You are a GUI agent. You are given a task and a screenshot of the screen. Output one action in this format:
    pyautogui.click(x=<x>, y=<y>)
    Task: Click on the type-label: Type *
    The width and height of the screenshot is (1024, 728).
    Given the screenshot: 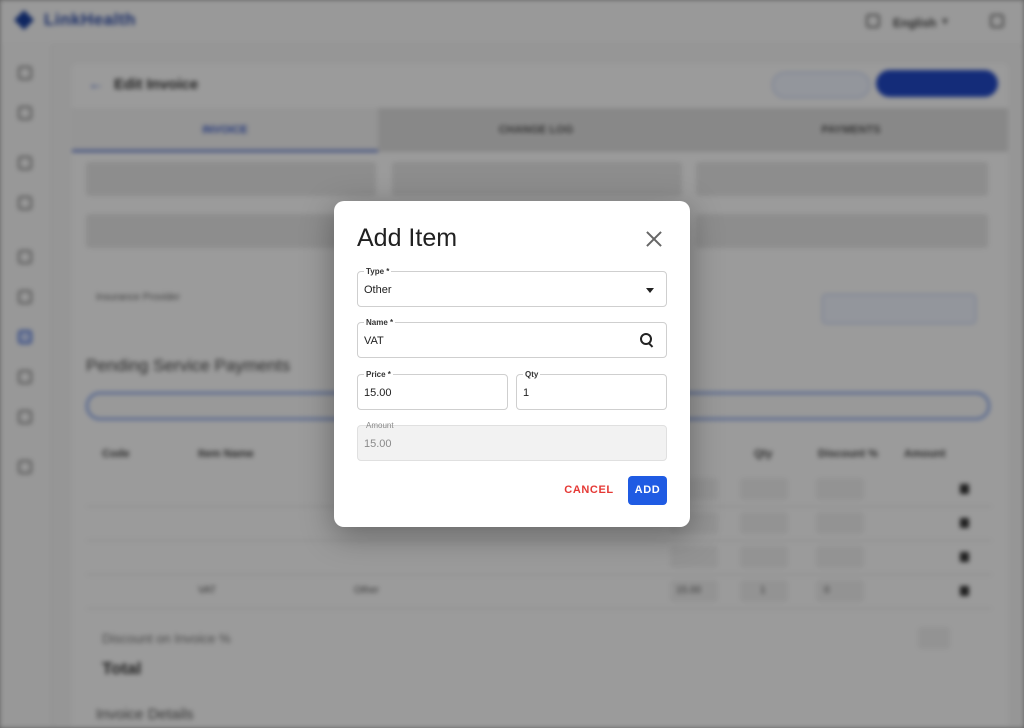 What is the action you would take?
    pyautogui.click(x=378, y=271)
    